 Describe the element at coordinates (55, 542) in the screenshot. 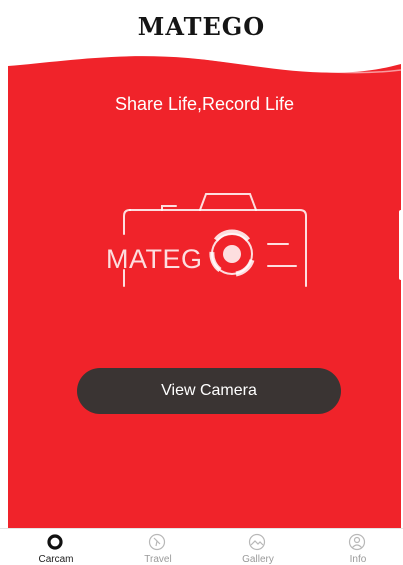

I see `carcam-icon` at that location.